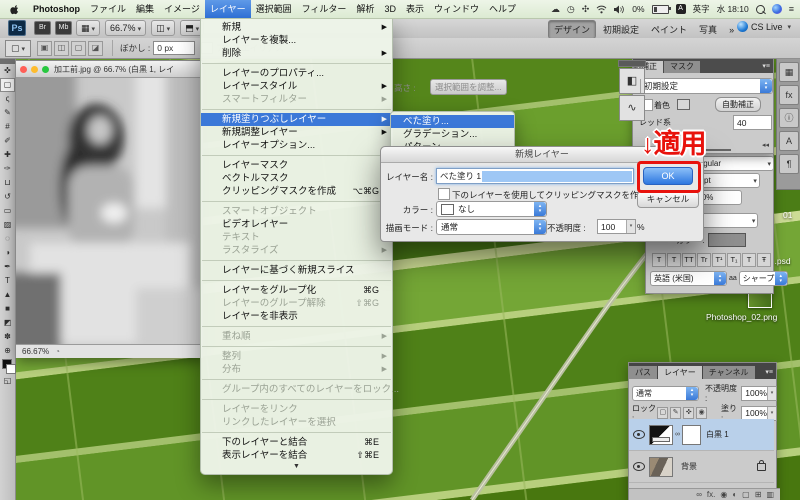  I want to click on menu-item-distribute: 分布 ▶, so click(296, 369).